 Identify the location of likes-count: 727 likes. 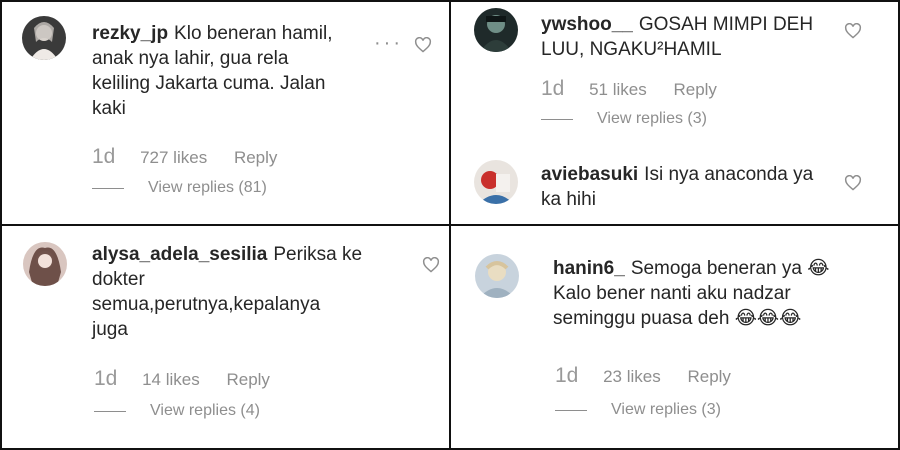
(173, 158).